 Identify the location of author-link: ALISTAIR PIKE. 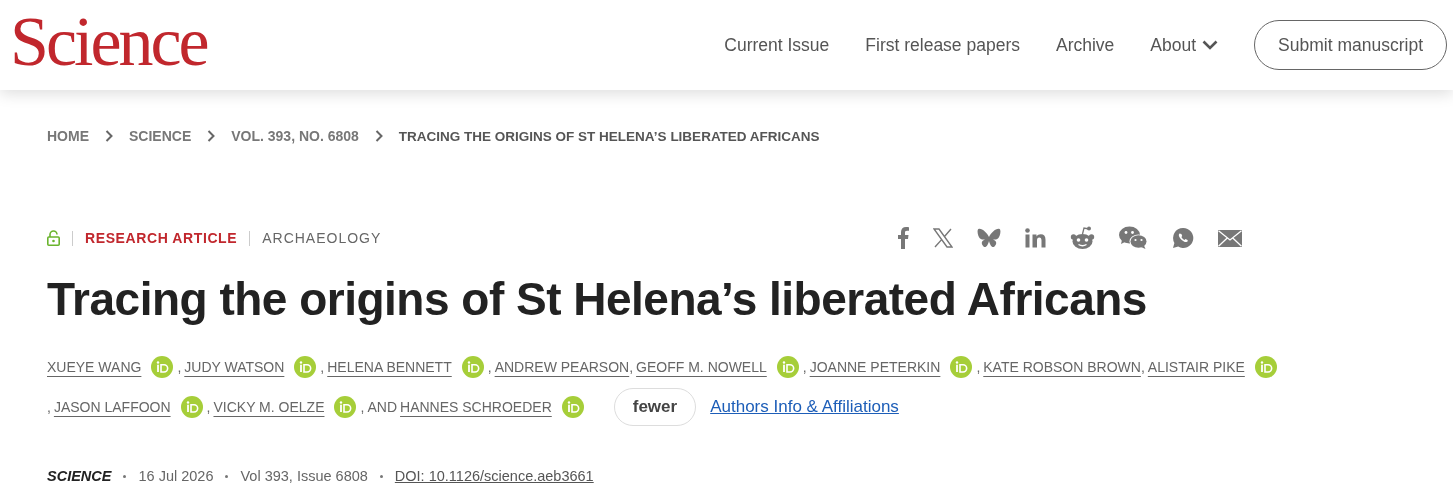
(1196, 367).